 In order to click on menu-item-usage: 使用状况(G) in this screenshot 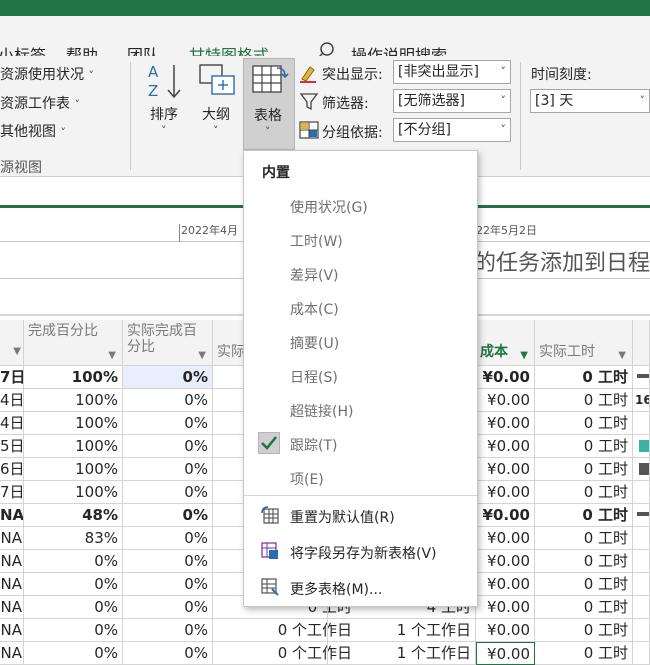, I will do `click(360, 206)`.